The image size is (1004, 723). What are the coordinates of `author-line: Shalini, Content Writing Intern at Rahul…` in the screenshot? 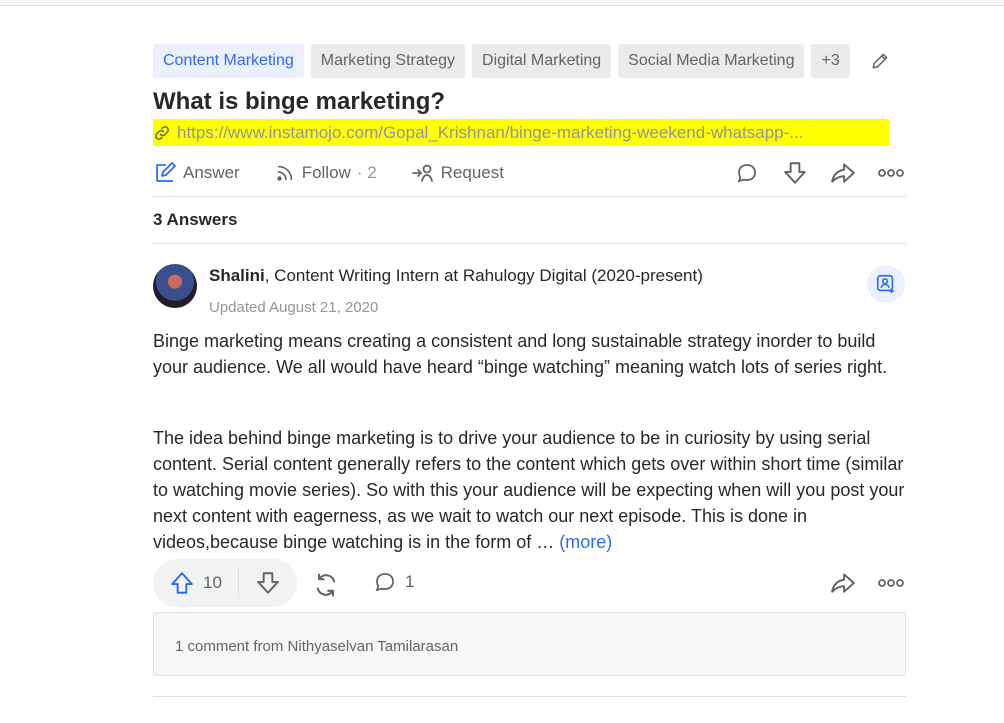 It's located at (456, 276).